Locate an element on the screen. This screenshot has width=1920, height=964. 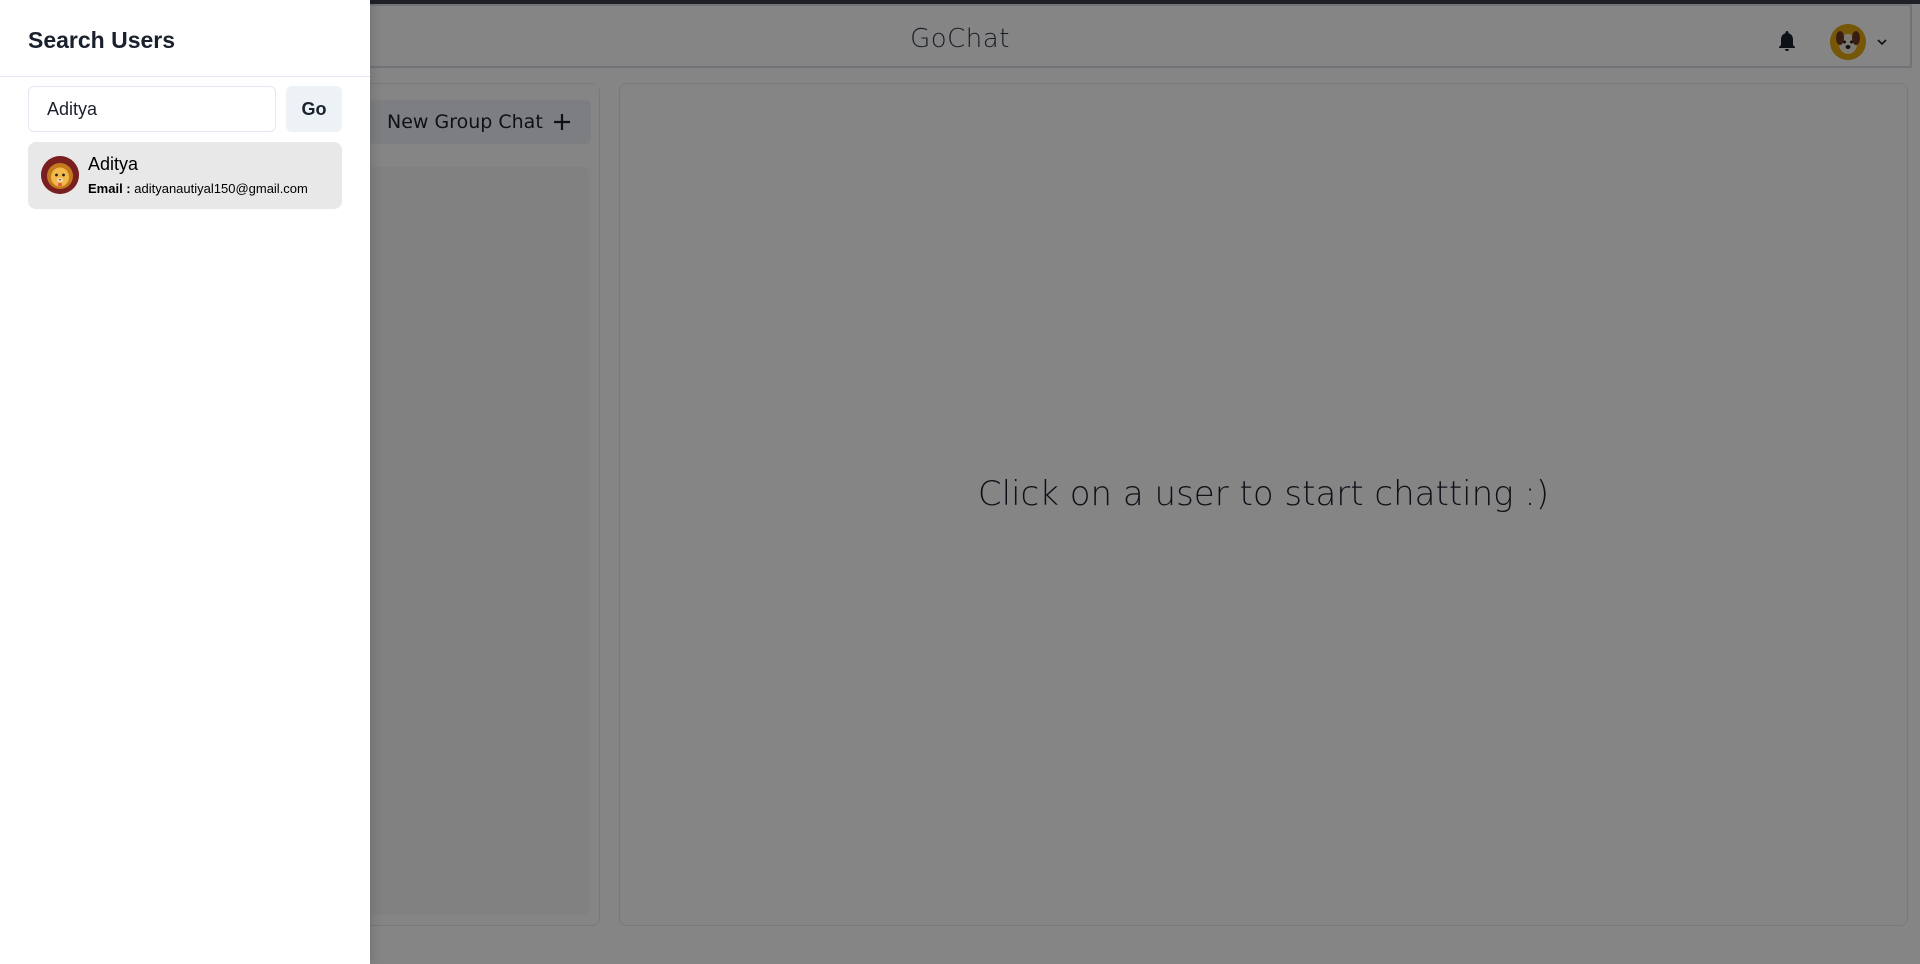
result-email-label: Email : is located at coordinates (109, 188).